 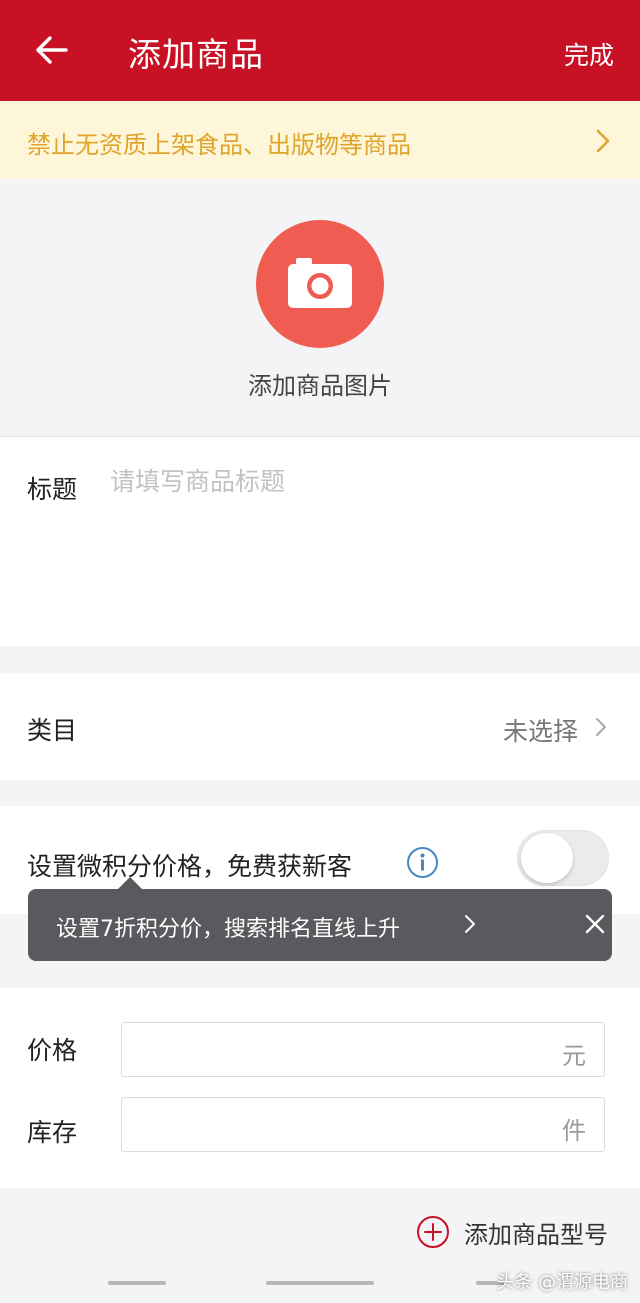 I want to click on add-photo-button, so click(x=320, y=284).